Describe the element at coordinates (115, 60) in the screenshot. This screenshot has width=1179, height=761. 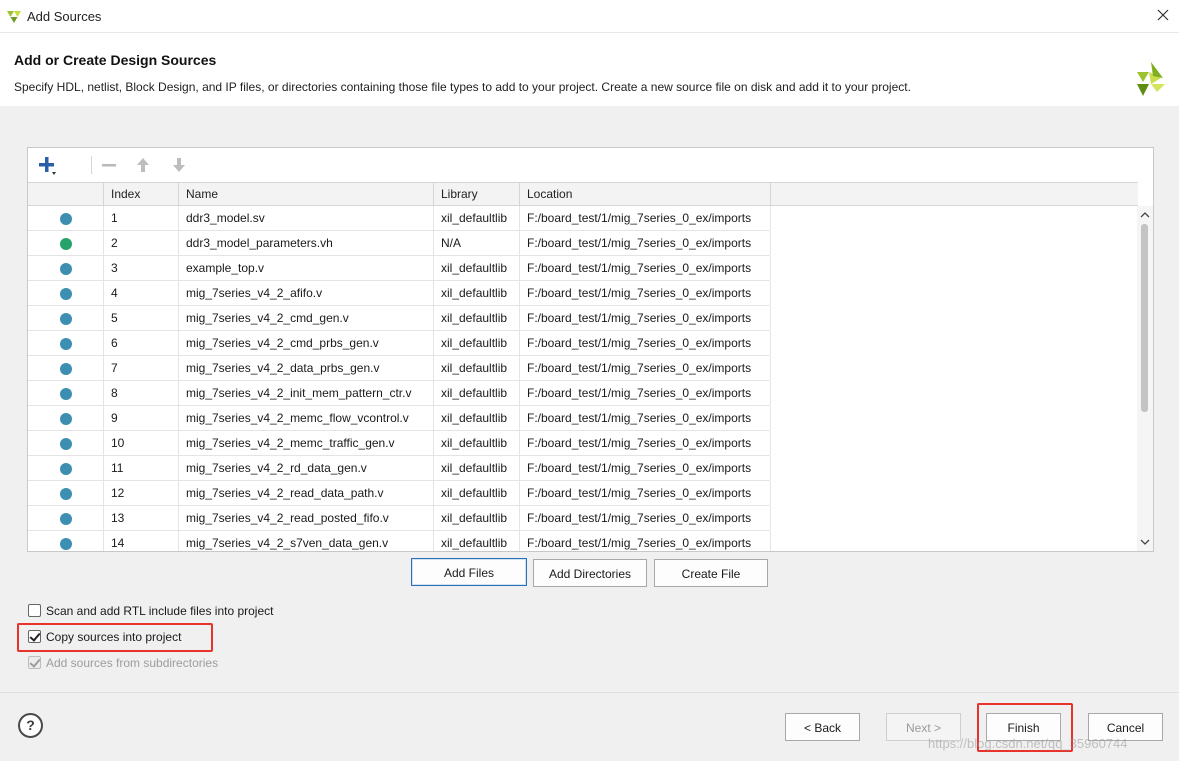
I see `page-title: Add or Create Design Sources` at that location.